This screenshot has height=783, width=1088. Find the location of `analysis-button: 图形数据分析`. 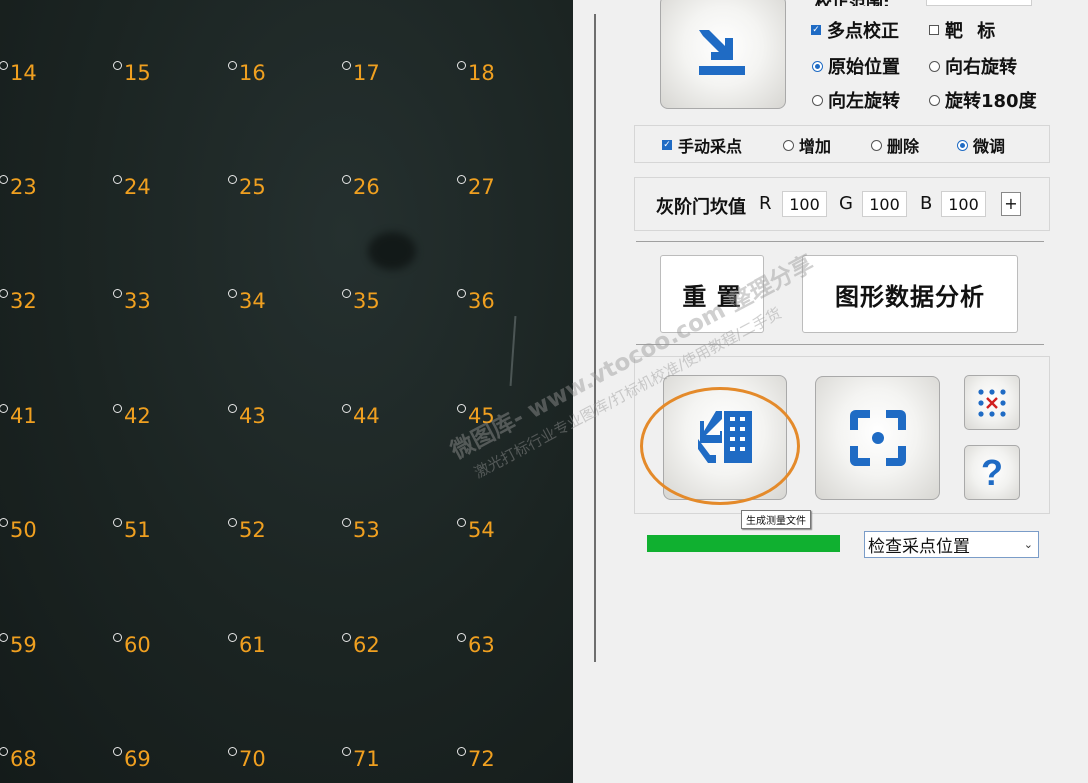

analysis-button: 图形数据分析 is located at coordinates (910, 294).